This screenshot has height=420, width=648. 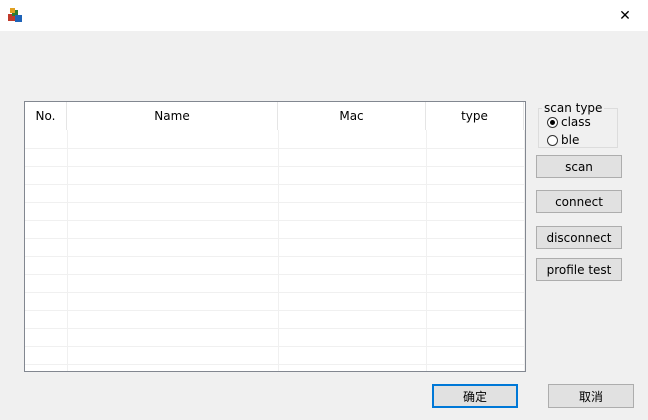 What do you see at coordinates (46, 116) in the screenshot?
I see `column-header-no: No.` at bounding box center [46, 116].